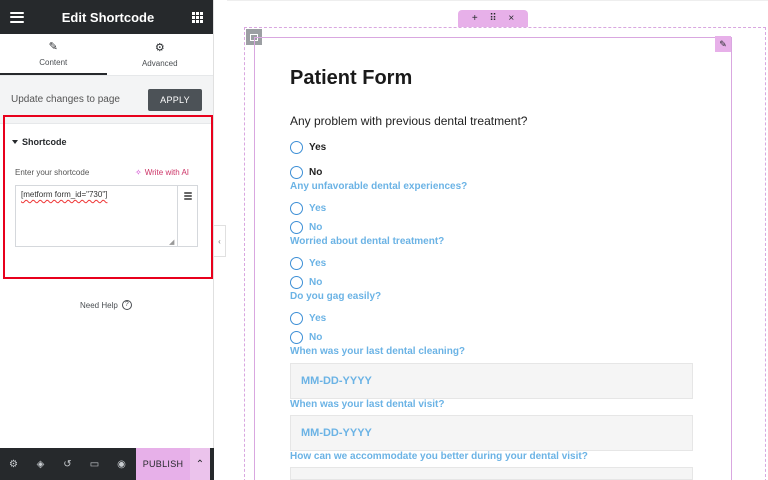 The height and width of the screenshot is (480, 768). I want to click on tab-advanced: ⚙ Advanced, so click(160, 54).